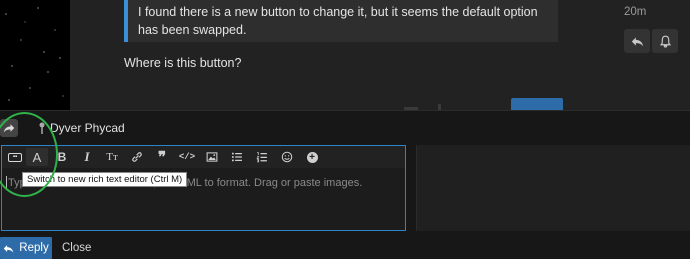 This screenshot has width=690, height=259. I want to click on numbered-list-button, so click(262, 157).